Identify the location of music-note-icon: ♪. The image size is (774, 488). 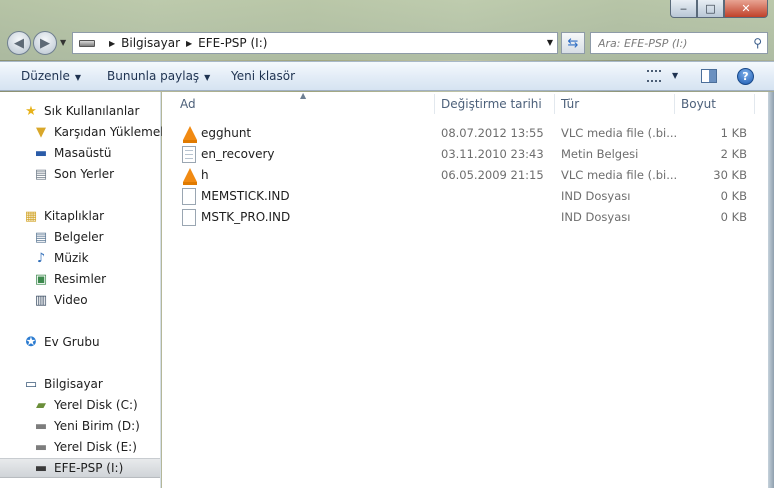
(41, 258).